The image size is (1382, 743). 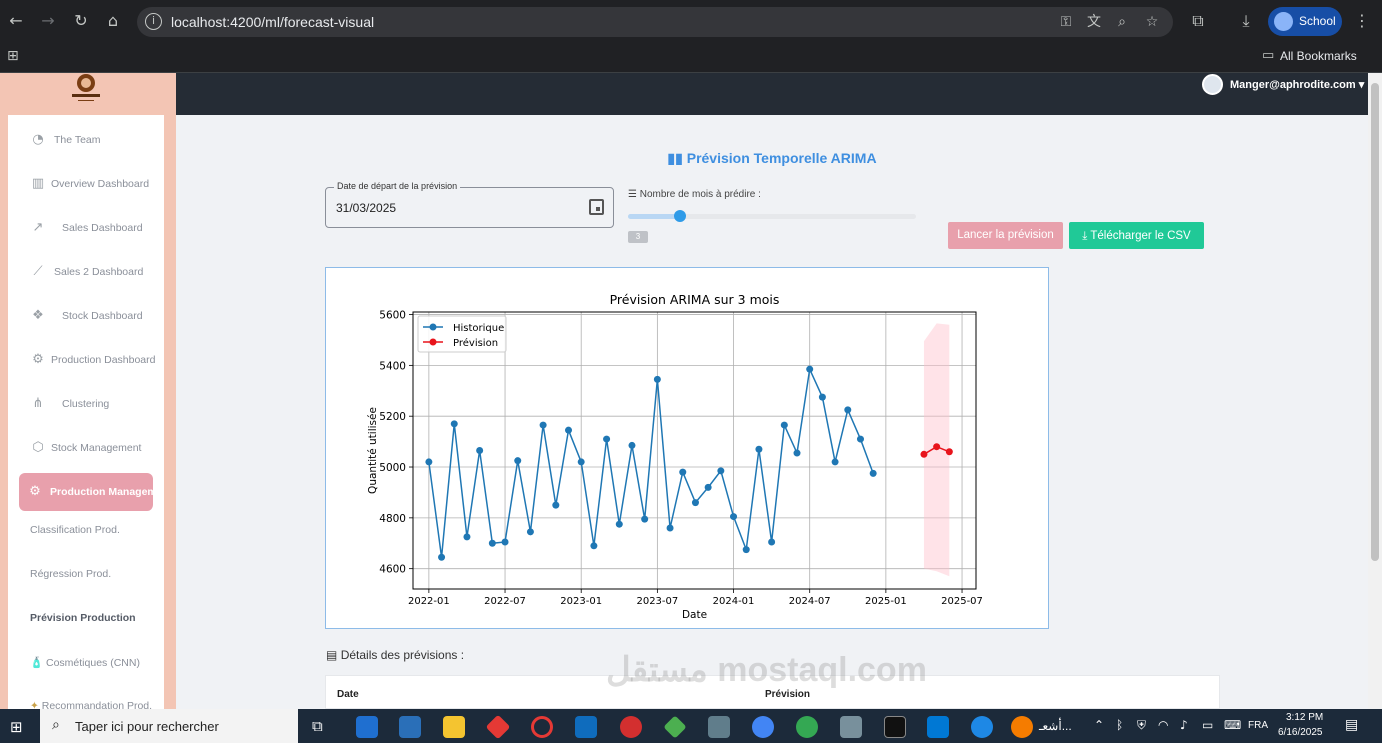 What do you see at coordinates (1304, 717) in the screenshot?
I see `clock-time: 3:12 PM` at bounding box center [1304, 717].